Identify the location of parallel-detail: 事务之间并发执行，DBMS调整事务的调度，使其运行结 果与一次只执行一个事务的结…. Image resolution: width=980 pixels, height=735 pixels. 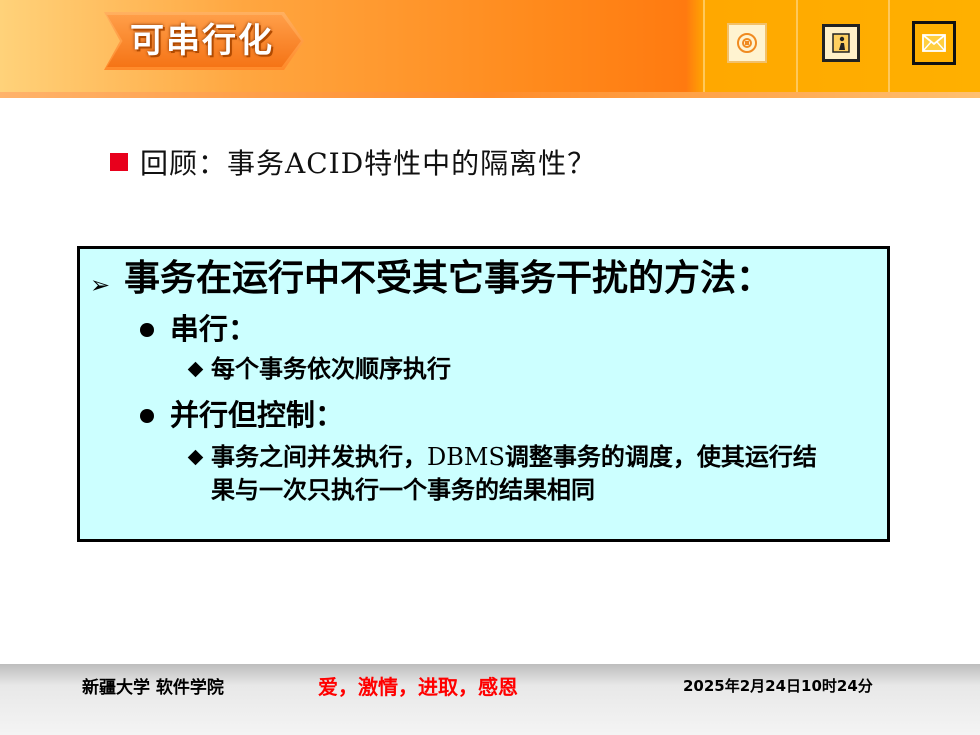
(514, 474).